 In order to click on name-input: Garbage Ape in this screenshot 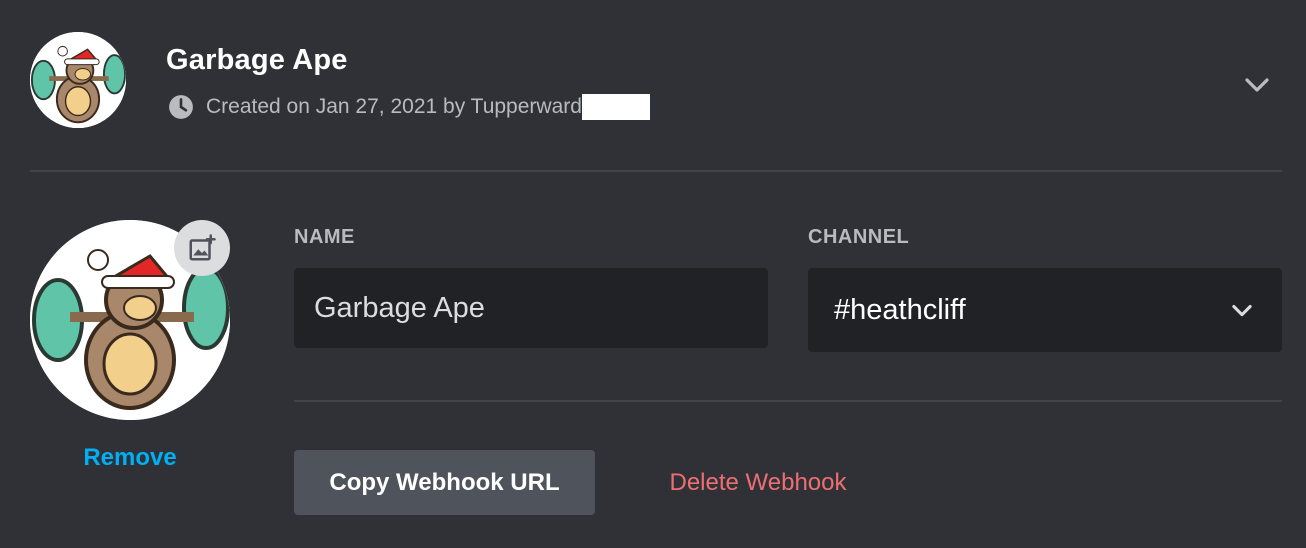, I will do `click(531, 308)`.